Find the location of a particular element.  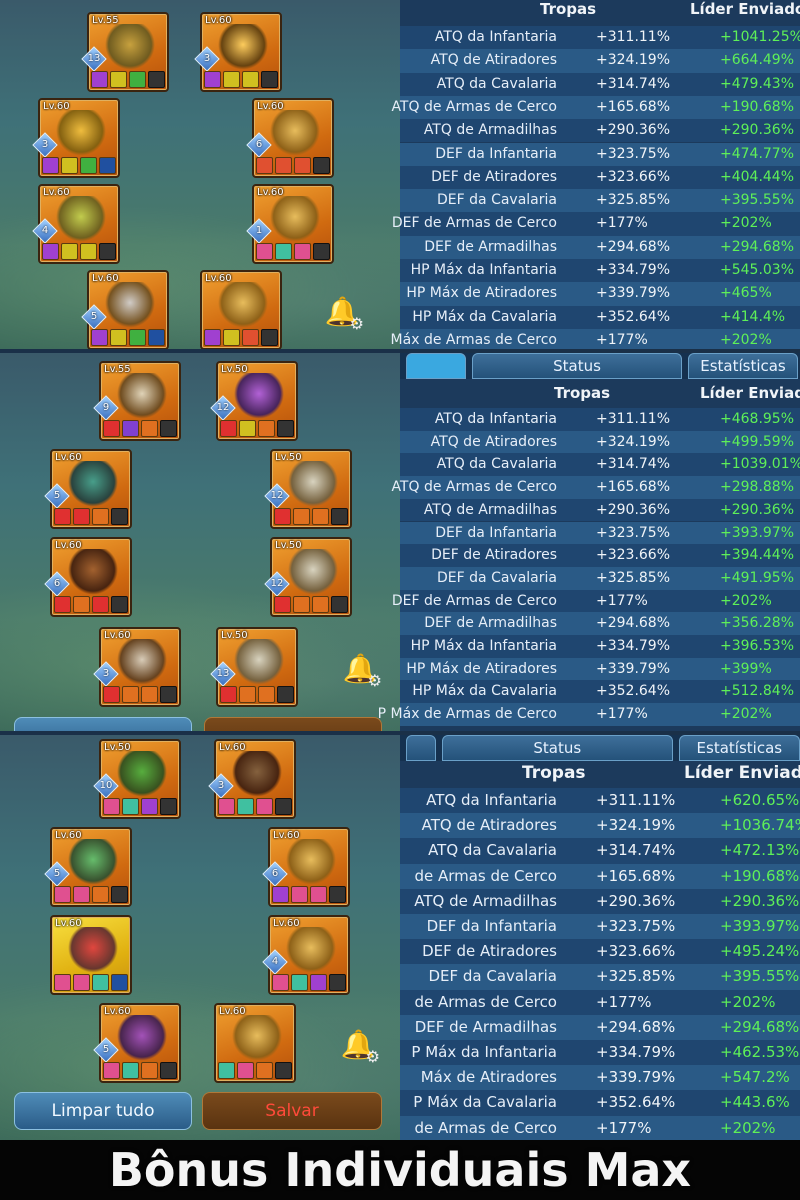

gear-slot-armor: Lv.60 4 is located at coordinates (76, 224).